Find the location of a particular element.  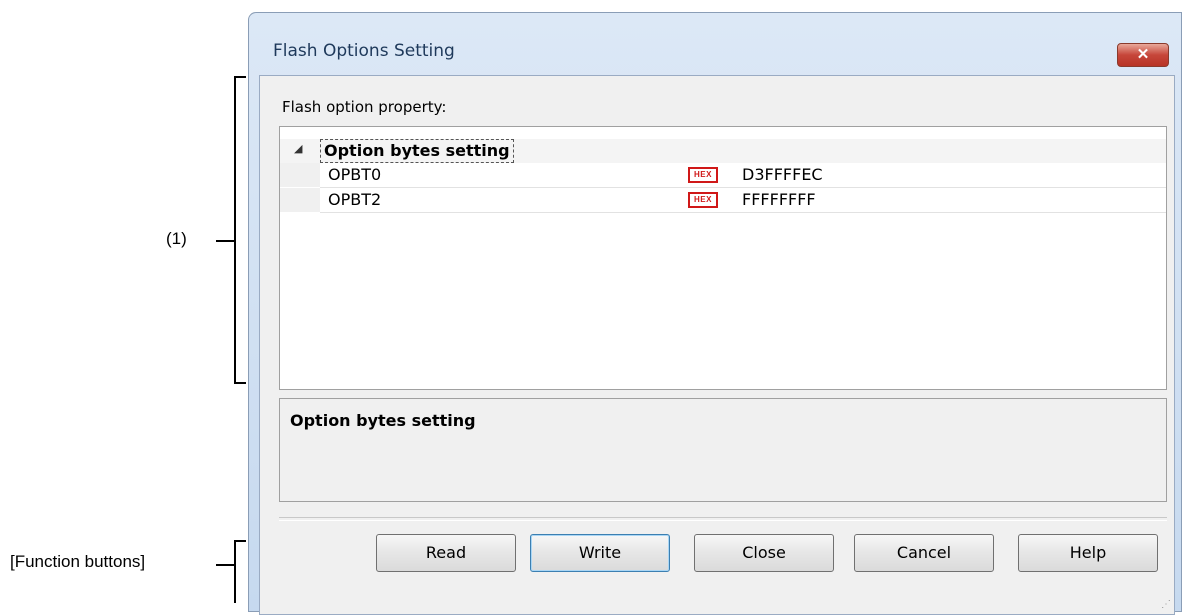

close-icon: ✕ is located at coordinates (1143, 54).